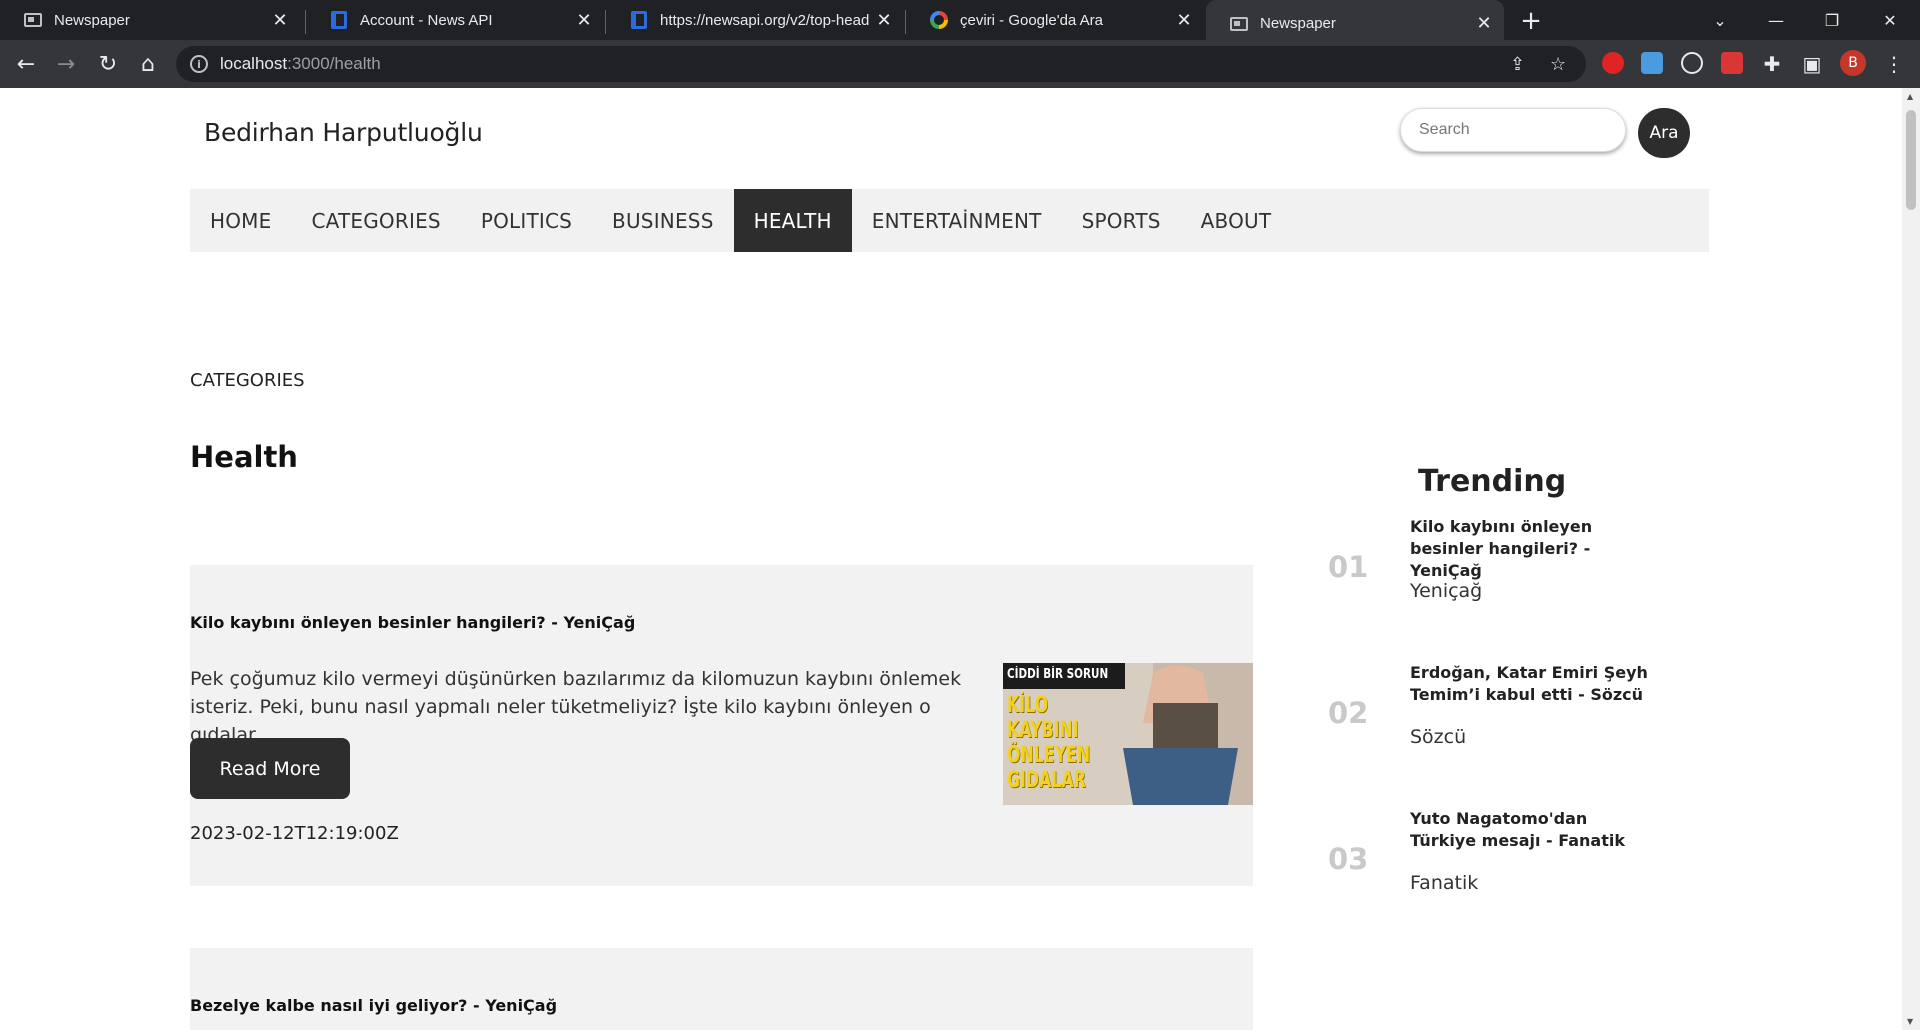  Describe the element at coordinates (1446, 591) in the screenshot. I see `trending-source: Yeniçağ` at that location.